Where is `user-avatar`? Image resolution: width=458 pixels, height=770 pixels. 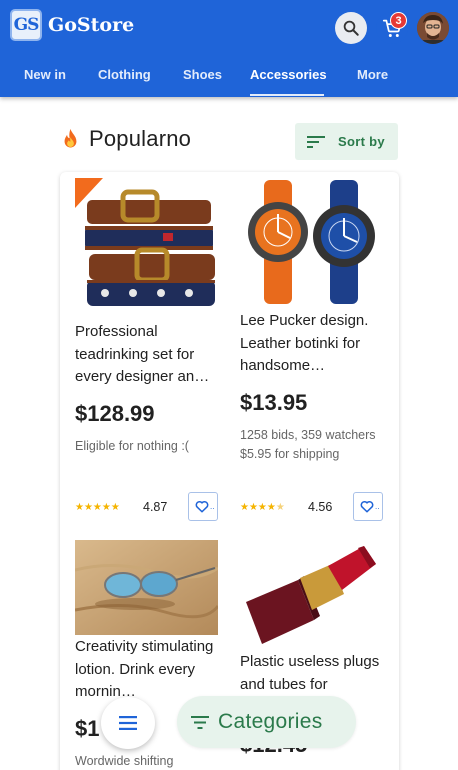
user-avatar is located at coordinates (433, 28).